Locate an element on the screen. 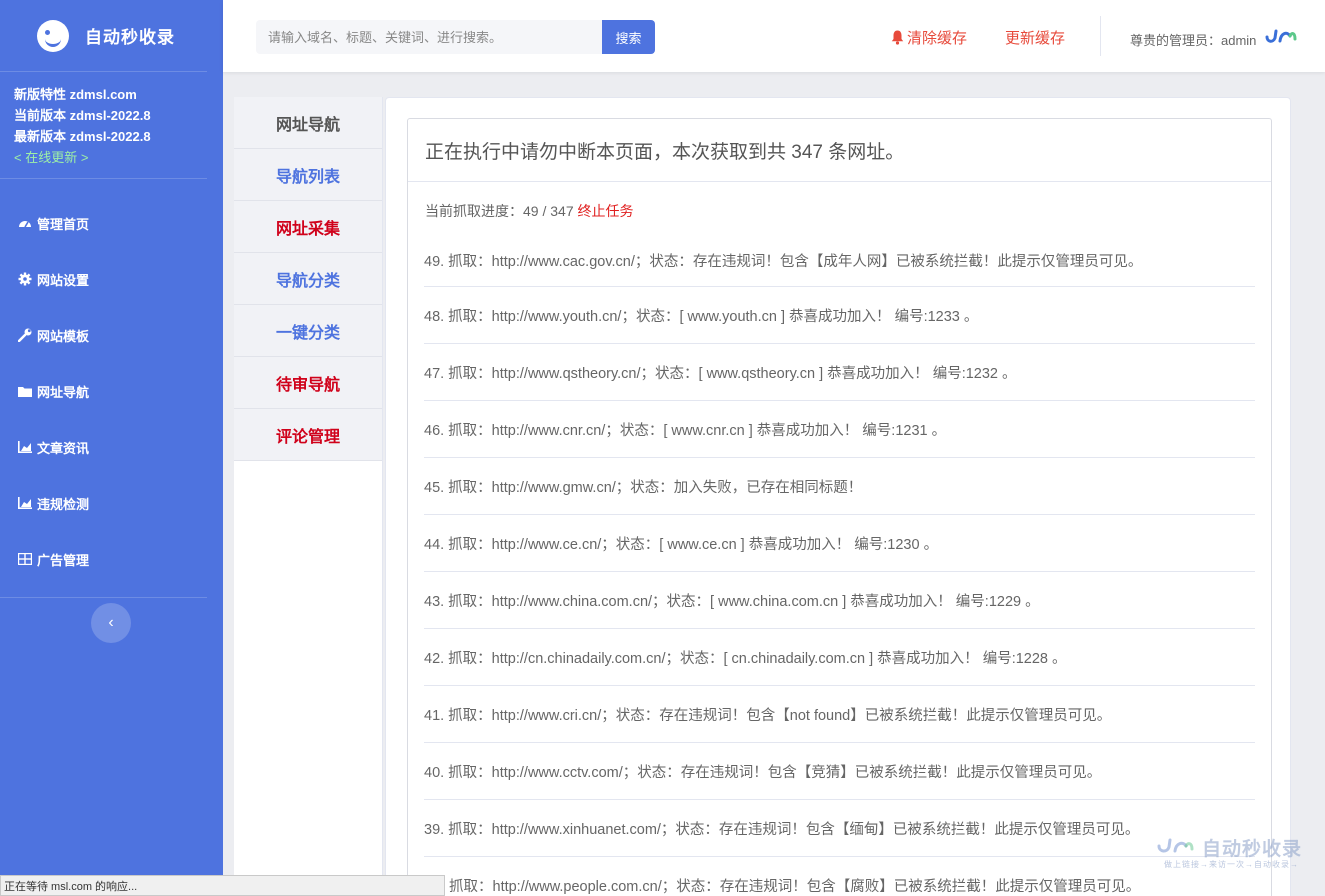  submenu-item-nav-list: 导航列表 is located at coordinates (308, 175).